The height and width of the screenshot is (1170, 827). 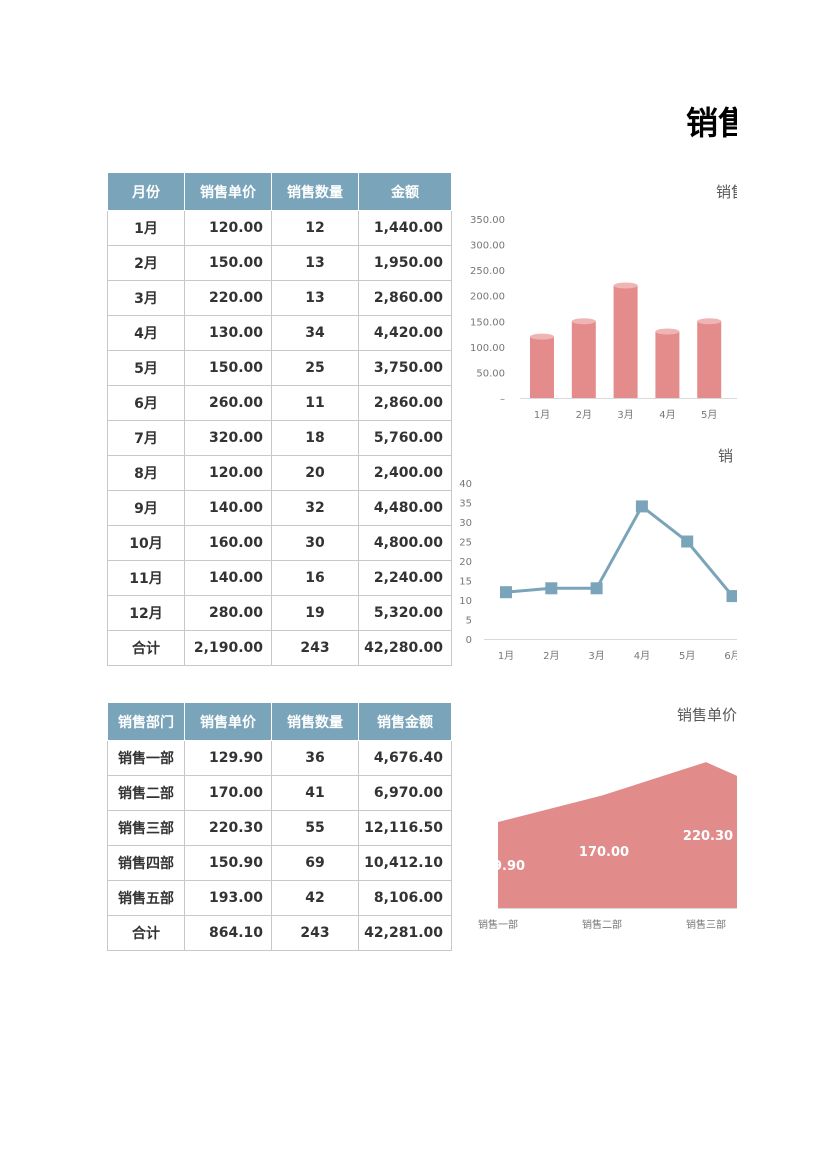 What do you see at coordinates (490, 373) in the screenshot?
I see `y-tick-label: 50.00` at bounding box center [490, 373].